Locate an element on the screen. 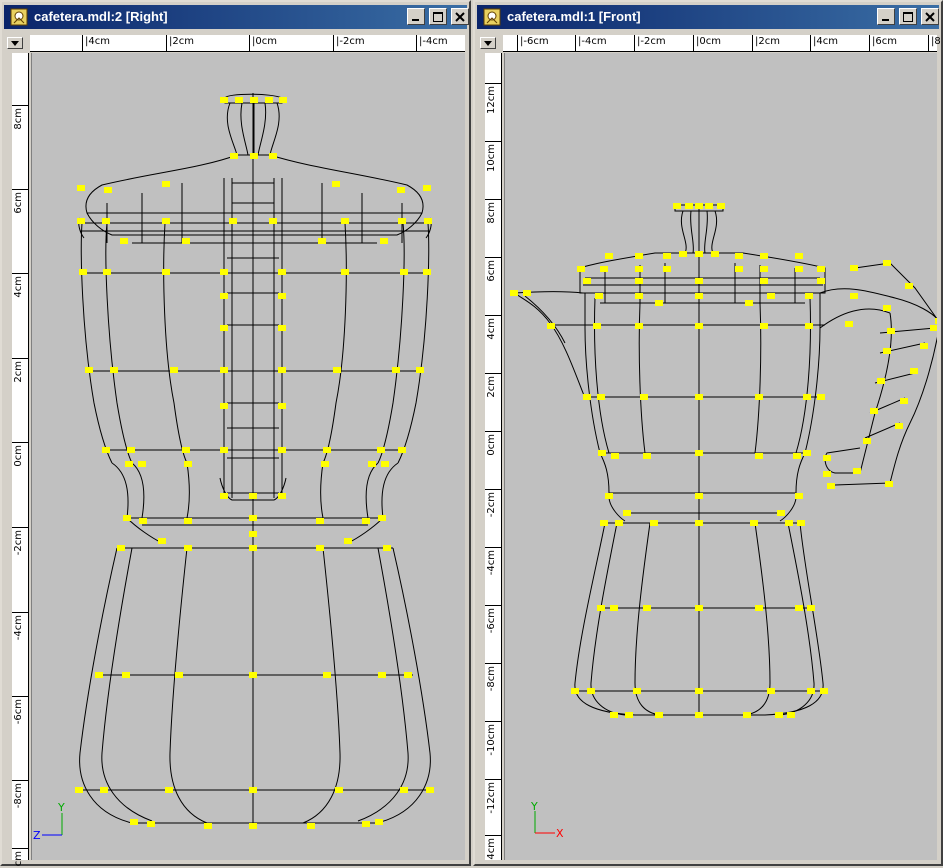 This screenshot has height=868, width=943. axis-h-label: Z is located at coordinates (37, 835).